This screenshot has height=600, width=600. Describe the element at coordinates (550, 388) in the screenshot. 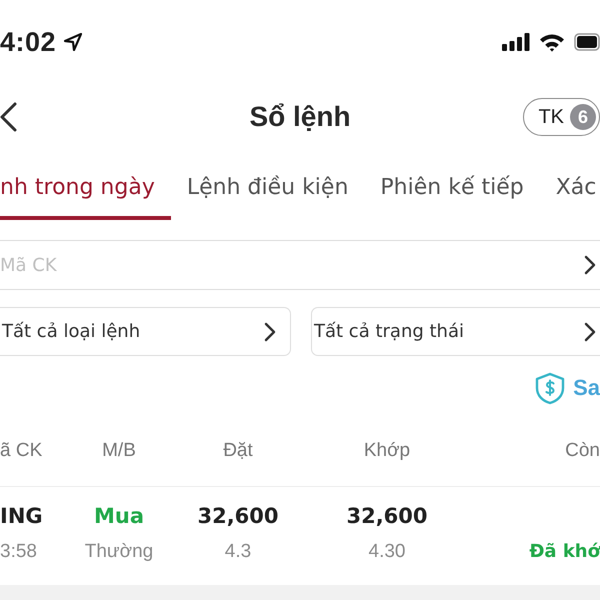

I see `shield-dollar-icon` at that location.